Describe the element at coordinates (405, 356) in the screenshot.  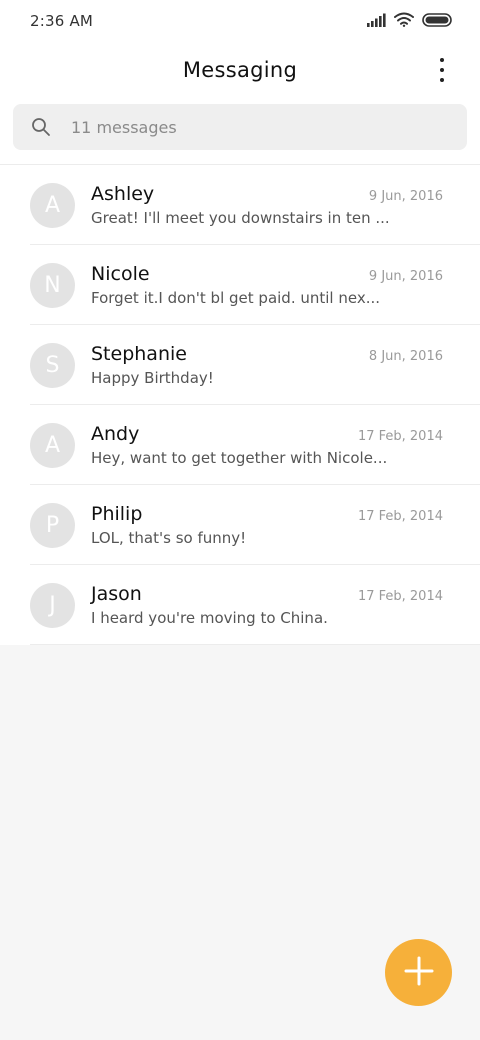
I see `message-date: 8 Jun, 2016` at that location.